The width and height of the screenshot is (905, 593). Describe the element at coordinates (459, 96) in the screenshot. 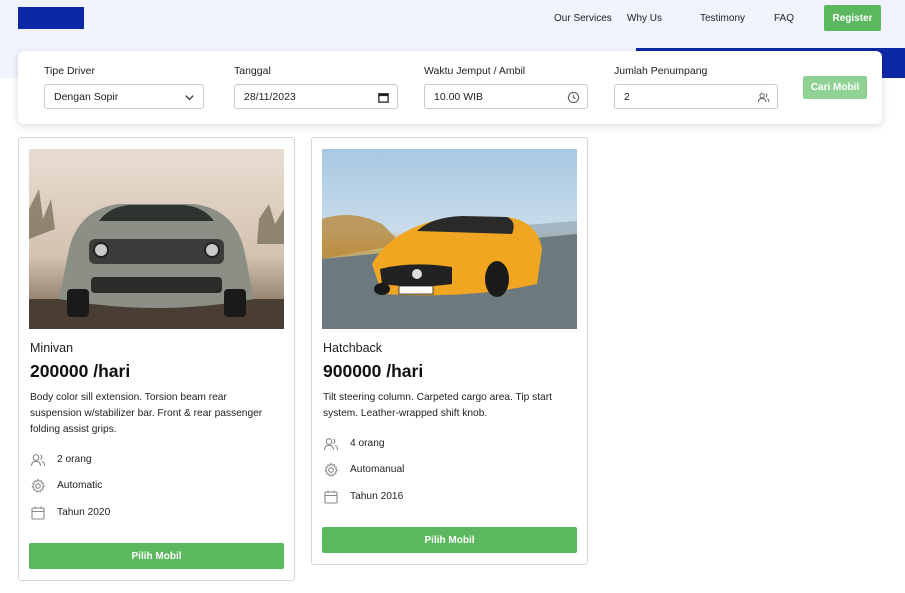

I see `pickup-time-value: 10.00 WIB` at that location.